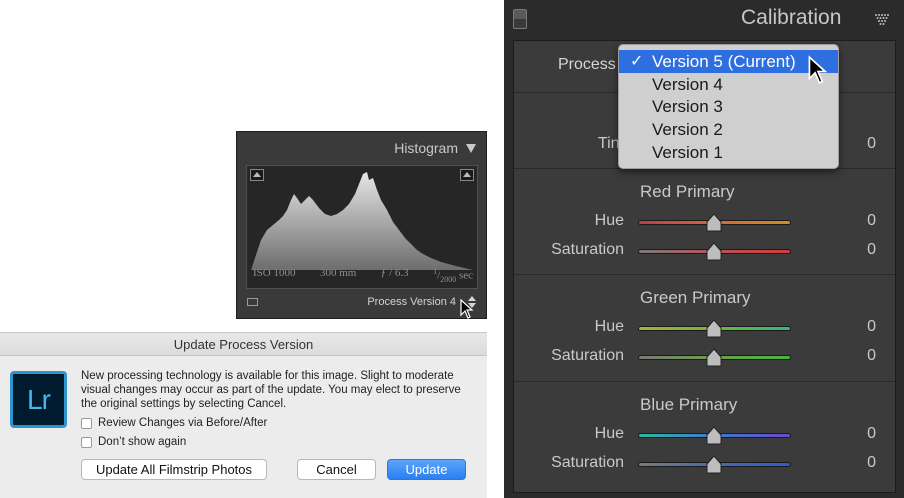 The width and height of the screenshot is (904, 498). What do you see at coordinates (183, 423) in the screenshot?
I see `checkbox-label: Review Changes via Before/After` at bounding box center [183, 423].